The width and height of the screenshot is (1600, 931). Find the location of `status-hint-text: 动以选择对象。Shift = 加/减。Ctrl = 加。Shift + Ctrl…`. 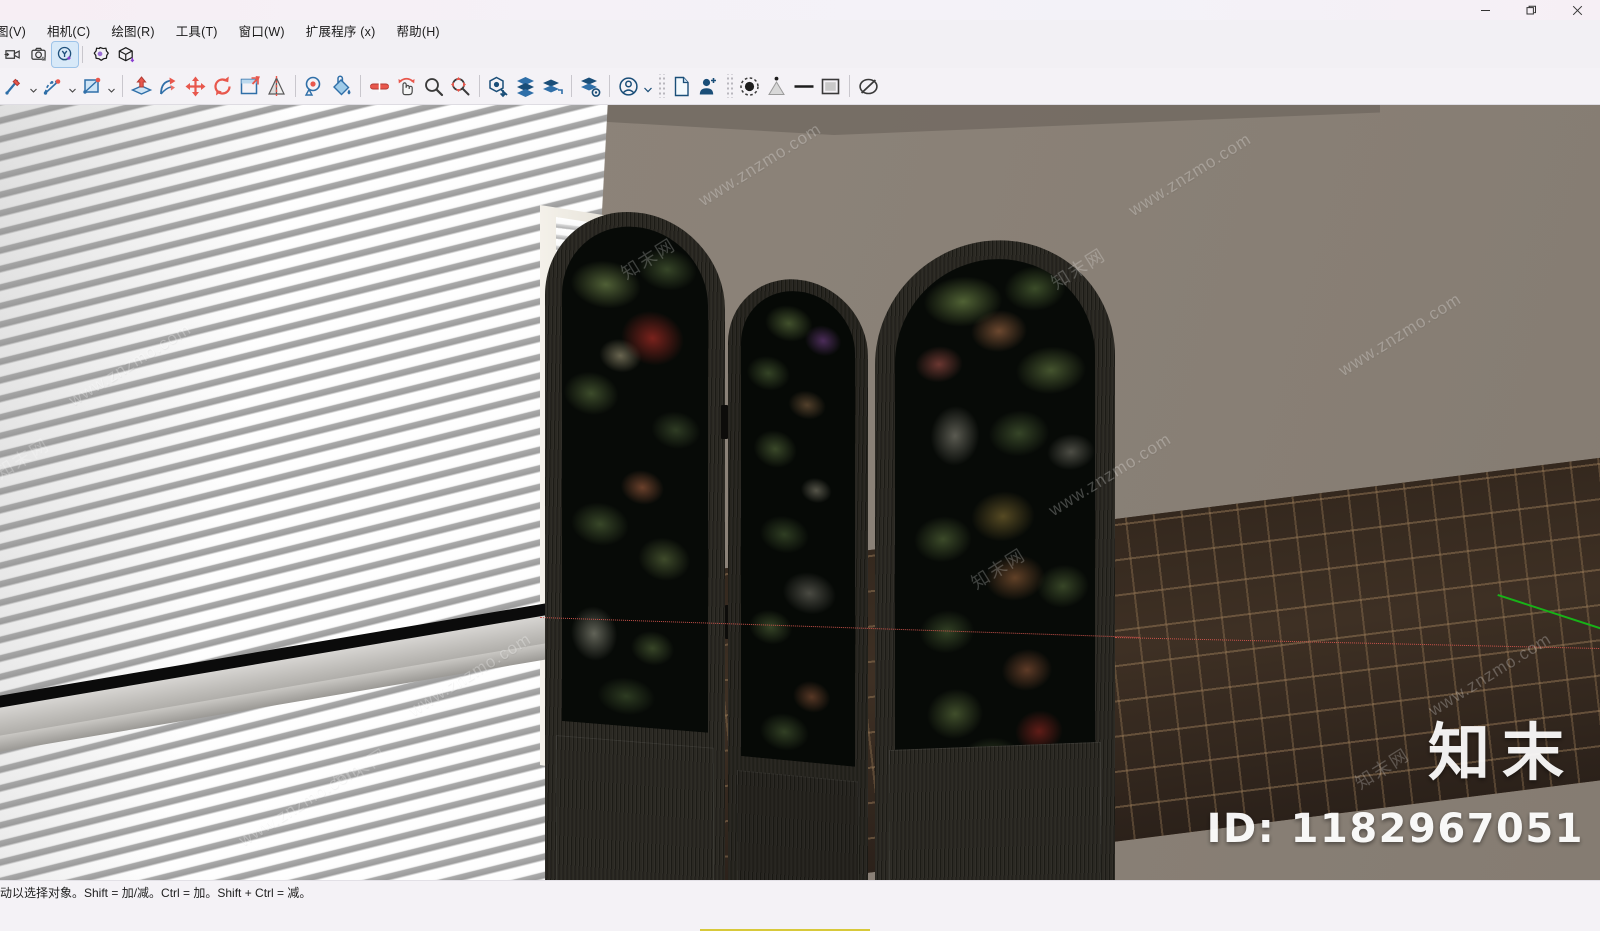

status-hint-text: 动以选择对象。Shift = 加/减。Ctrl = 加。Shift + Ctrl… is located at coordinates (156, 893).